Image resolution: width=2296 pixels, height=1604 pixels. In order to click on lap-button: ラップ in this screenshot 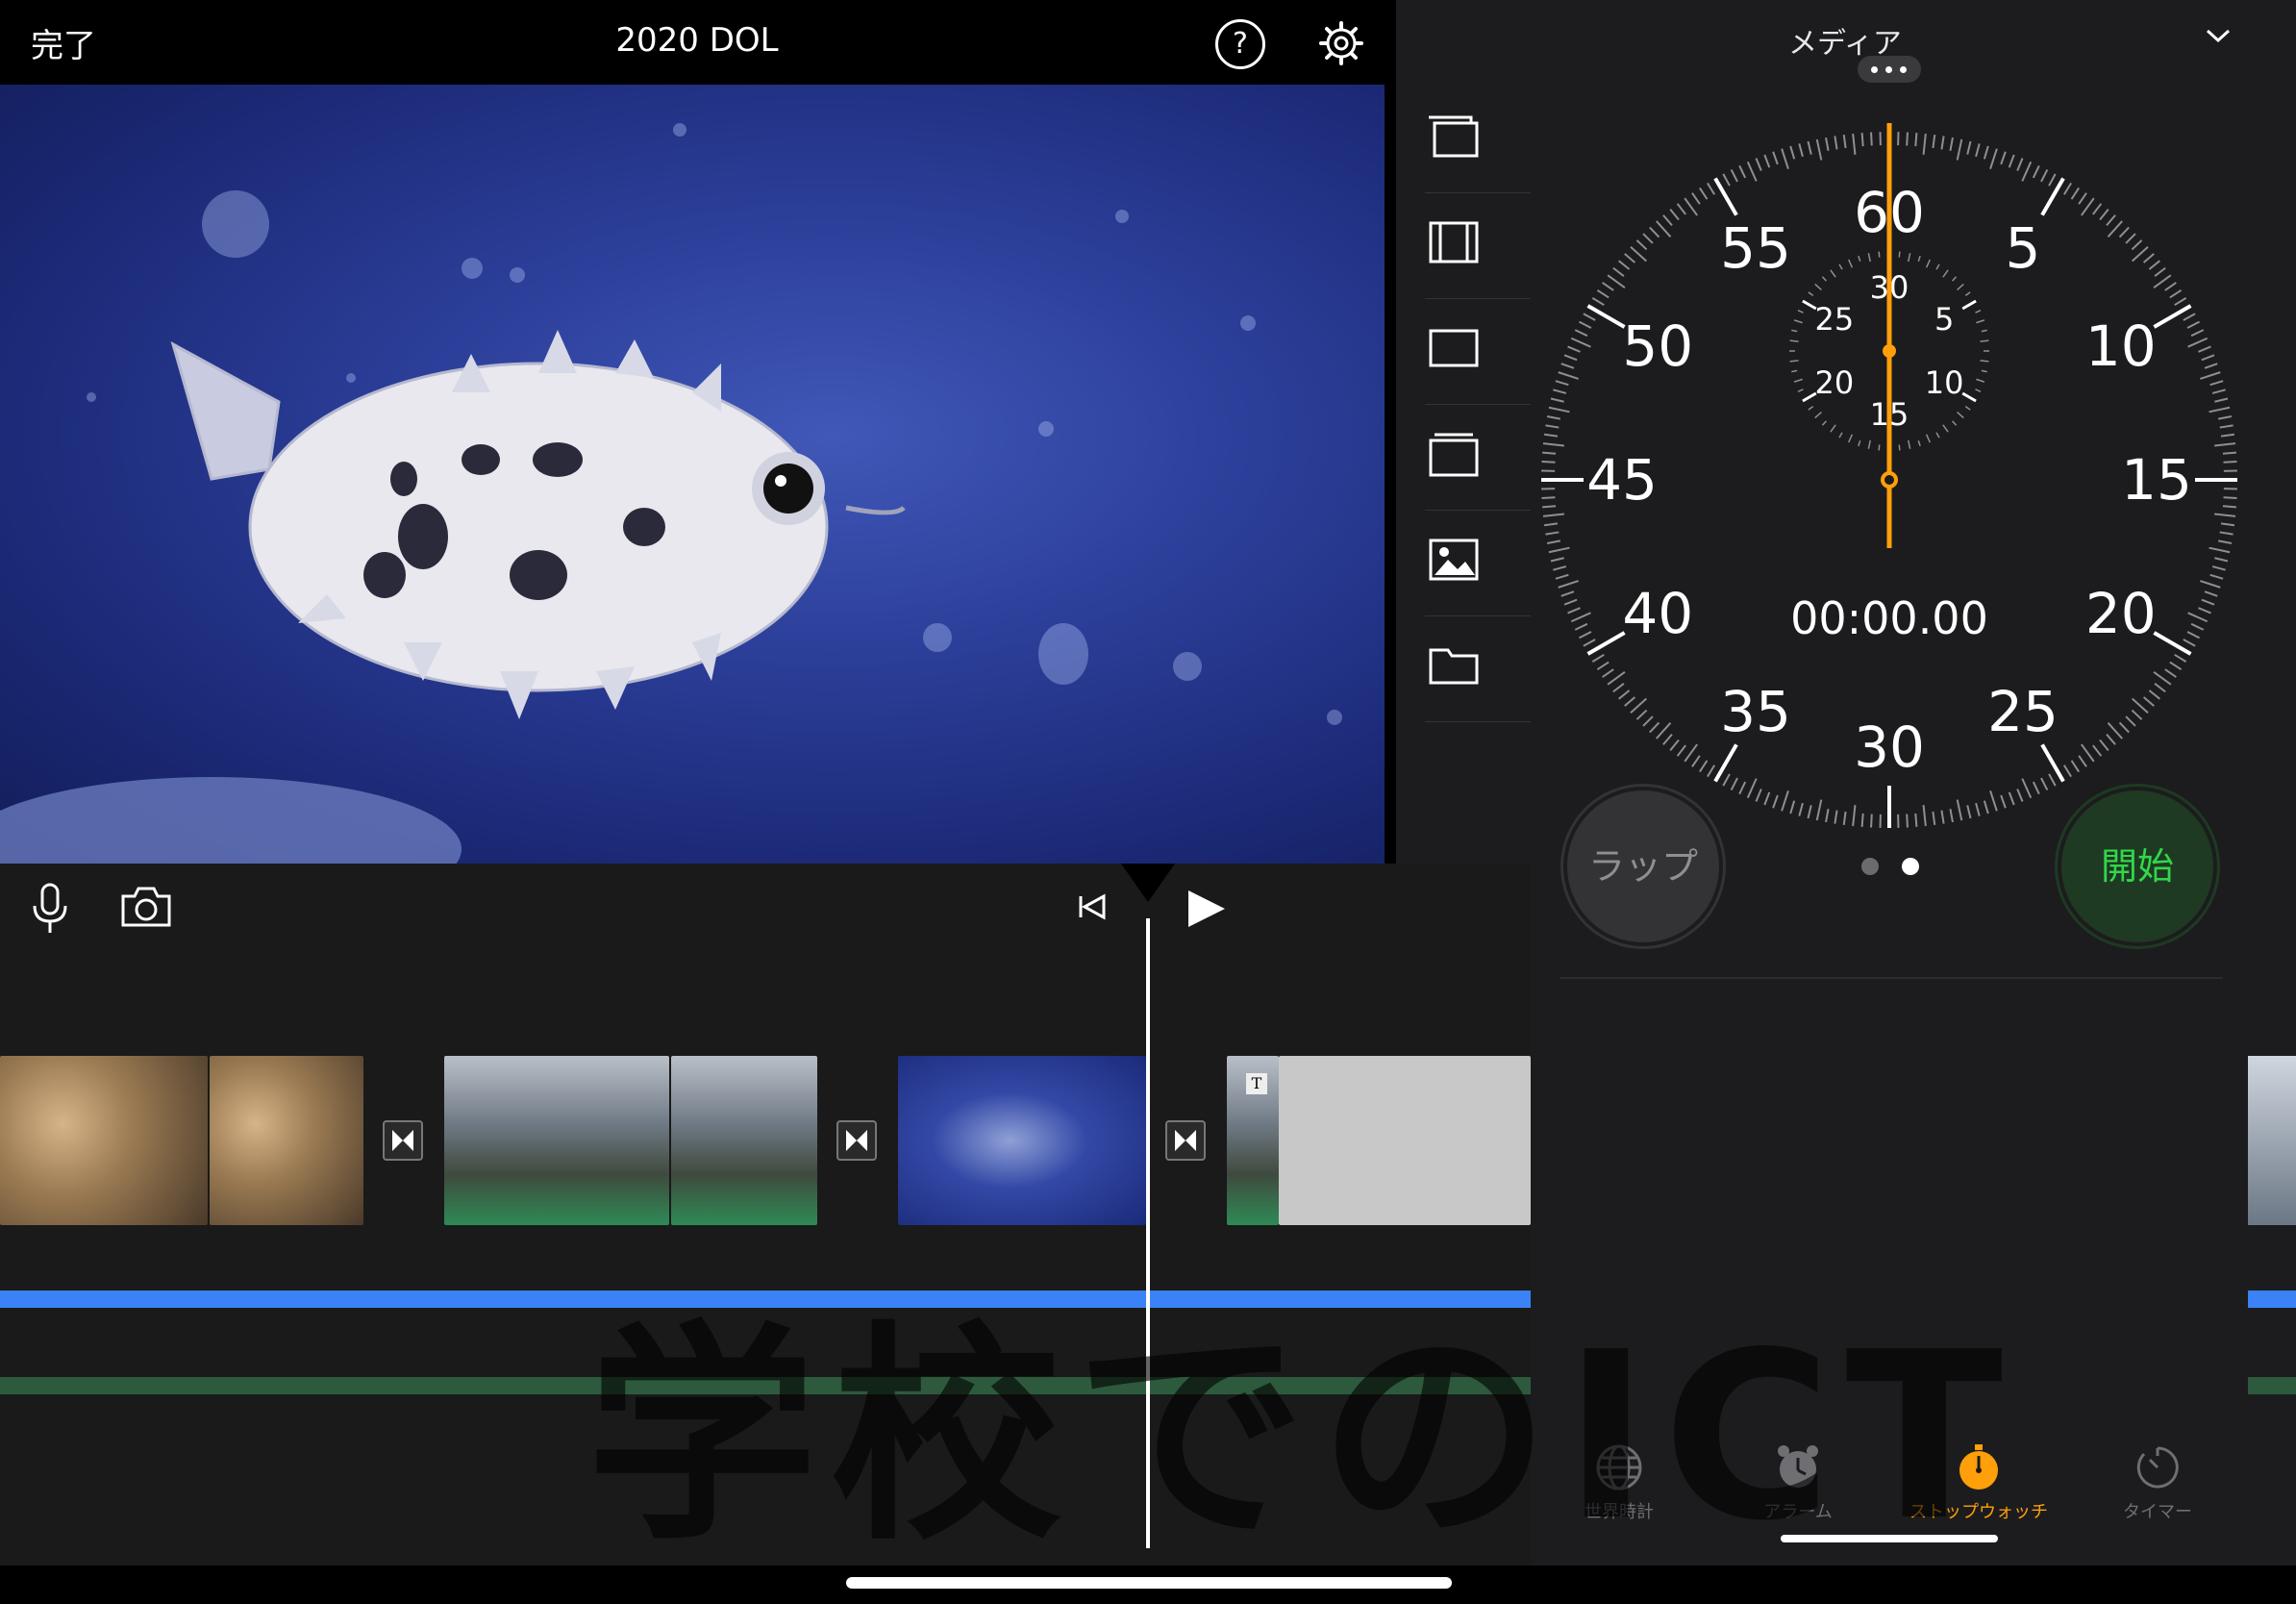, I will do `click(1643, 866)`.